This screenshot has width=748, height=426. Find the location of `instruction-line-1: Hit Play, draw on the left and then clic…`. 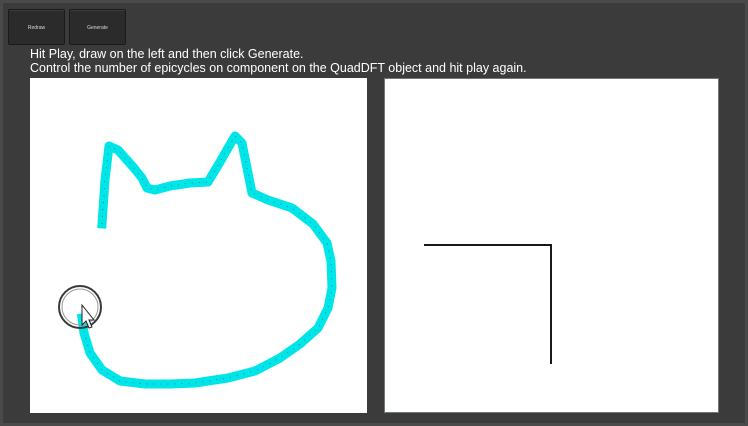

instruction-line-1: Hit Play, draw on the left and then clic… is located at coordinates (167, 54).